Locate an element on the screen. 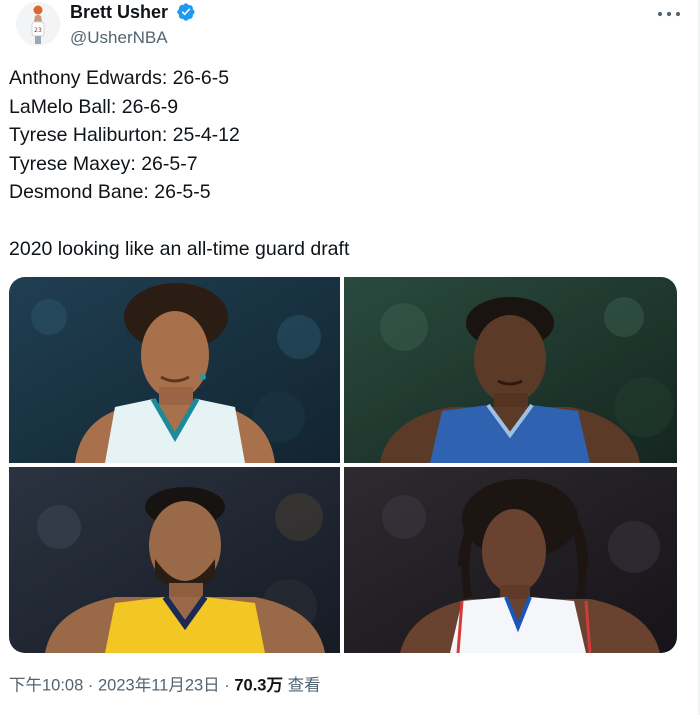 The width and height of the screenshot is (700, 715). tweet-footer: 下午10:08 · 2023年11月23日 · 70.3万 查看 is located at coordinates (165, 685).